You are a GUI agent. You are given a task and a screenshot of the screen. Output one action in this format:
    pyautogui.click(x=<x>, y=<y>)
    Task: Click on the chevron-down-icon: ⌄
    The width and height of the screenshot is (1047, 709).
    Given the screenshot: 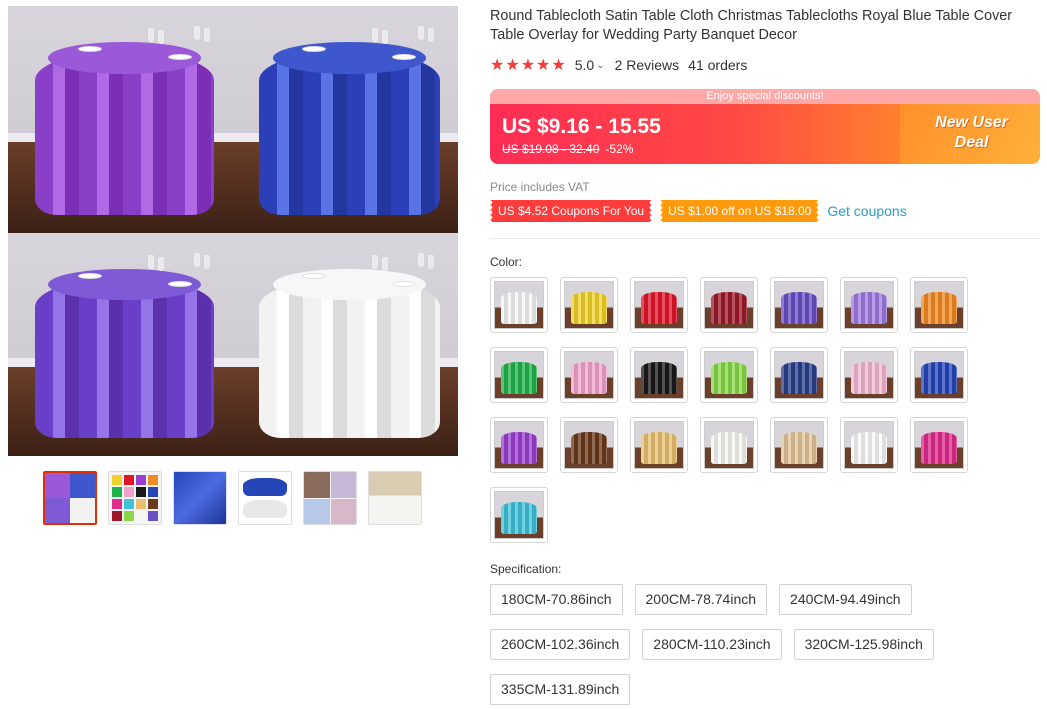 What is the action you would take?
    pyautogui.click(x=600, y=65)
    